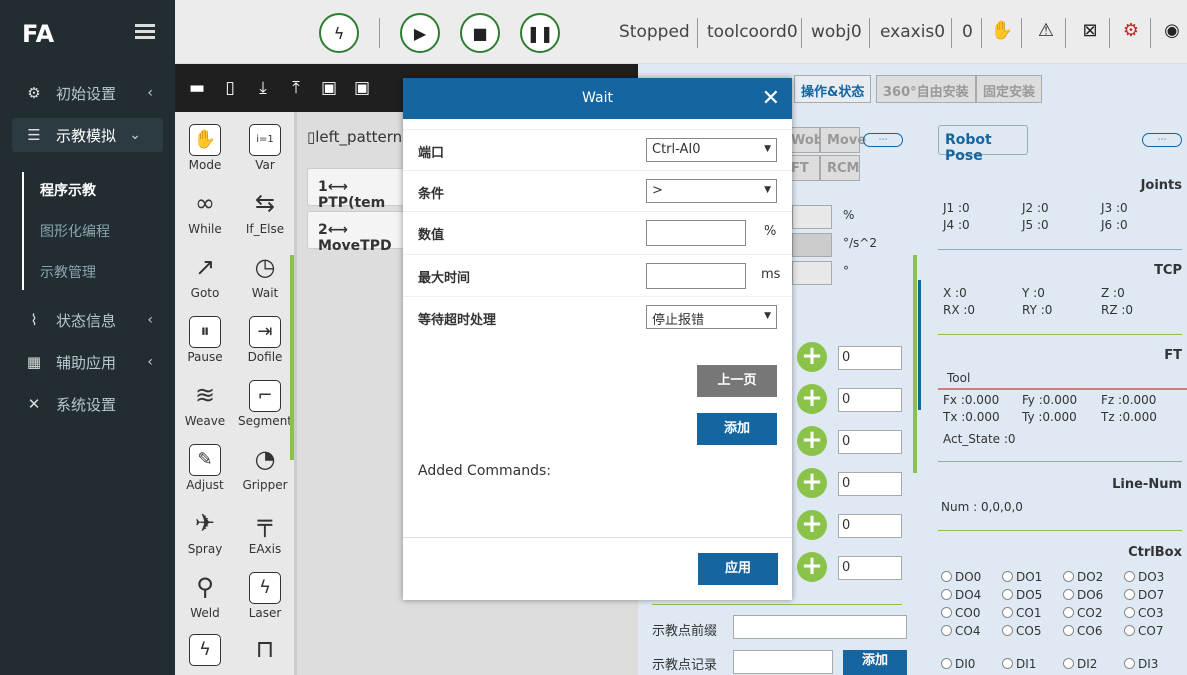  I want to click on palette-scrollbar, so click(292, 357).